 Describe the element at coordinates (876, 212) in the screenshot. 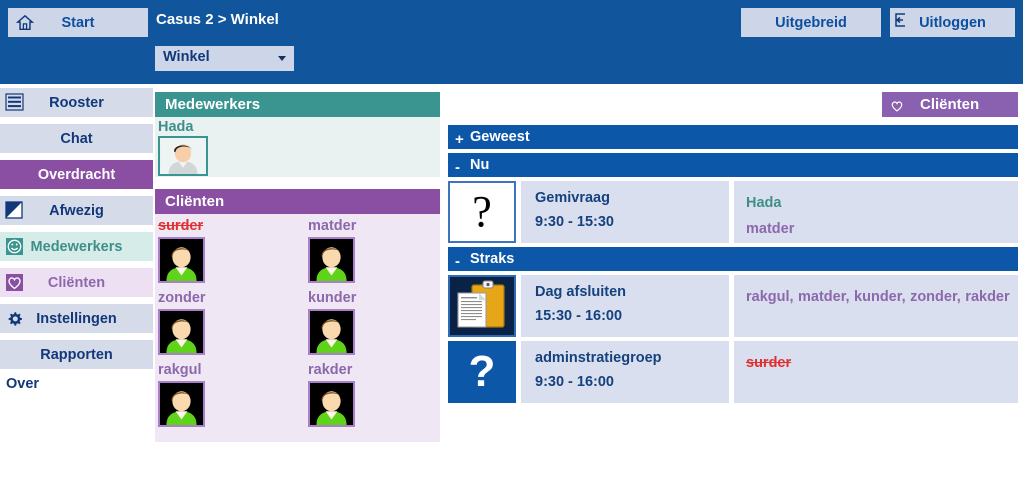

I see `event-participants: Hada matder` at that location.